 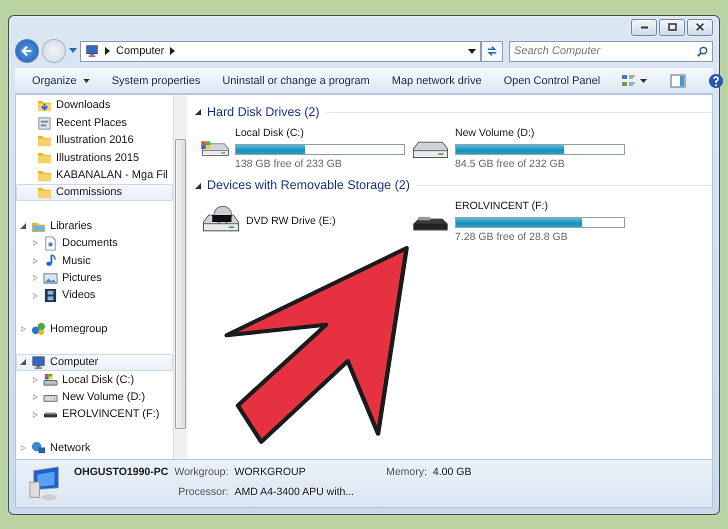 I want to click on dropdown-icon, so click(x=472, y=51).